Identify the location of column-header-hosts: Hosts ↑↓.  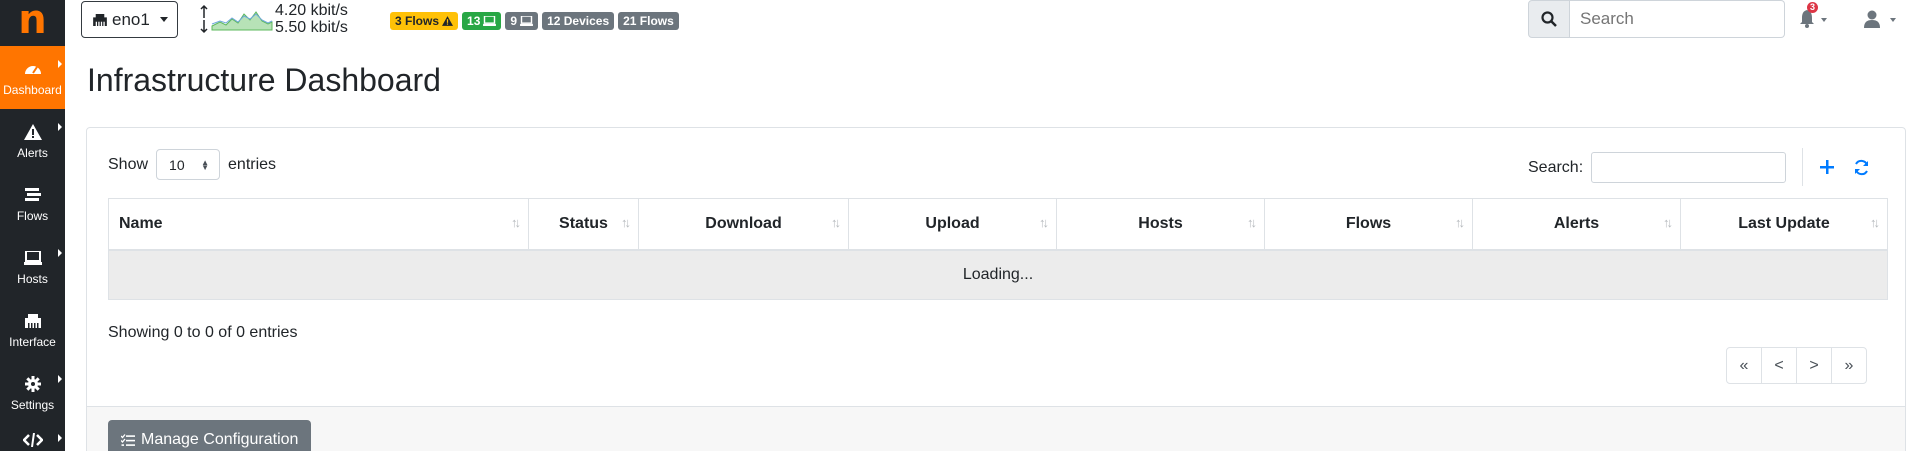
(1160, 224).